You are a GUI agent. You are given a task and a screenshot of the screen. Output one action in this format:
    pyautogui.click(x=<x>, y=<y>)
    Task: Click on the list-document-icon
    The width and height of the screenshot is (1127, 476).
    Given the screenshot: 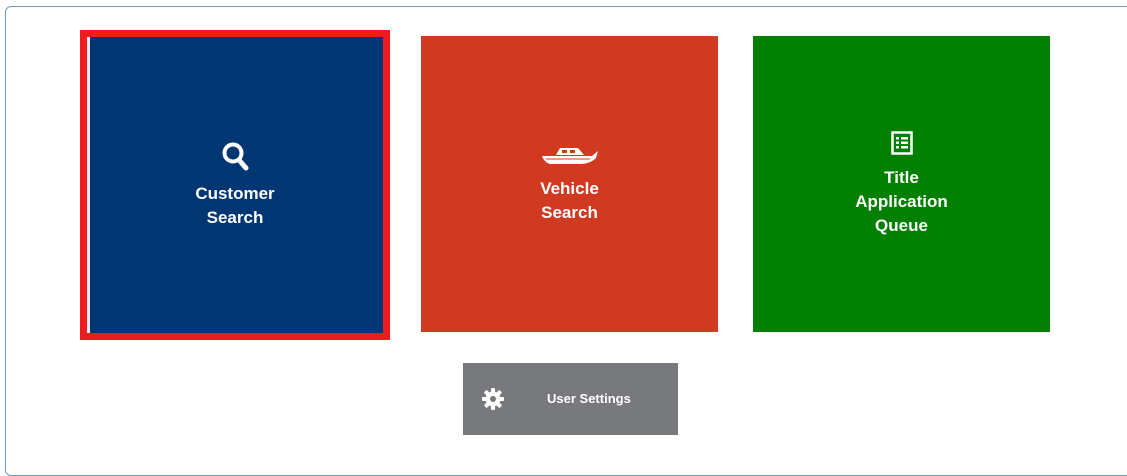 What is the action you would take?
    pyautogui.click(x=901, y=146)
    